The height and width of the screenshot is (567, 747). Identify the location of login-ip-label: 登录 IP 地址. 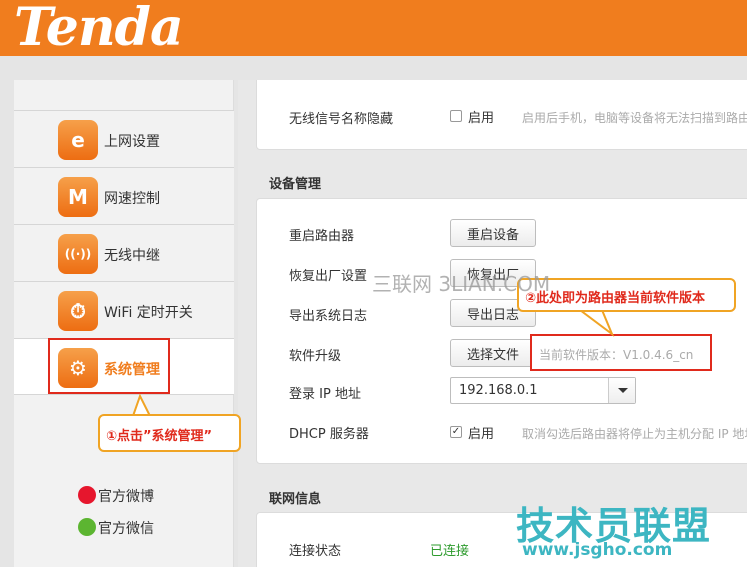
(325, 394).